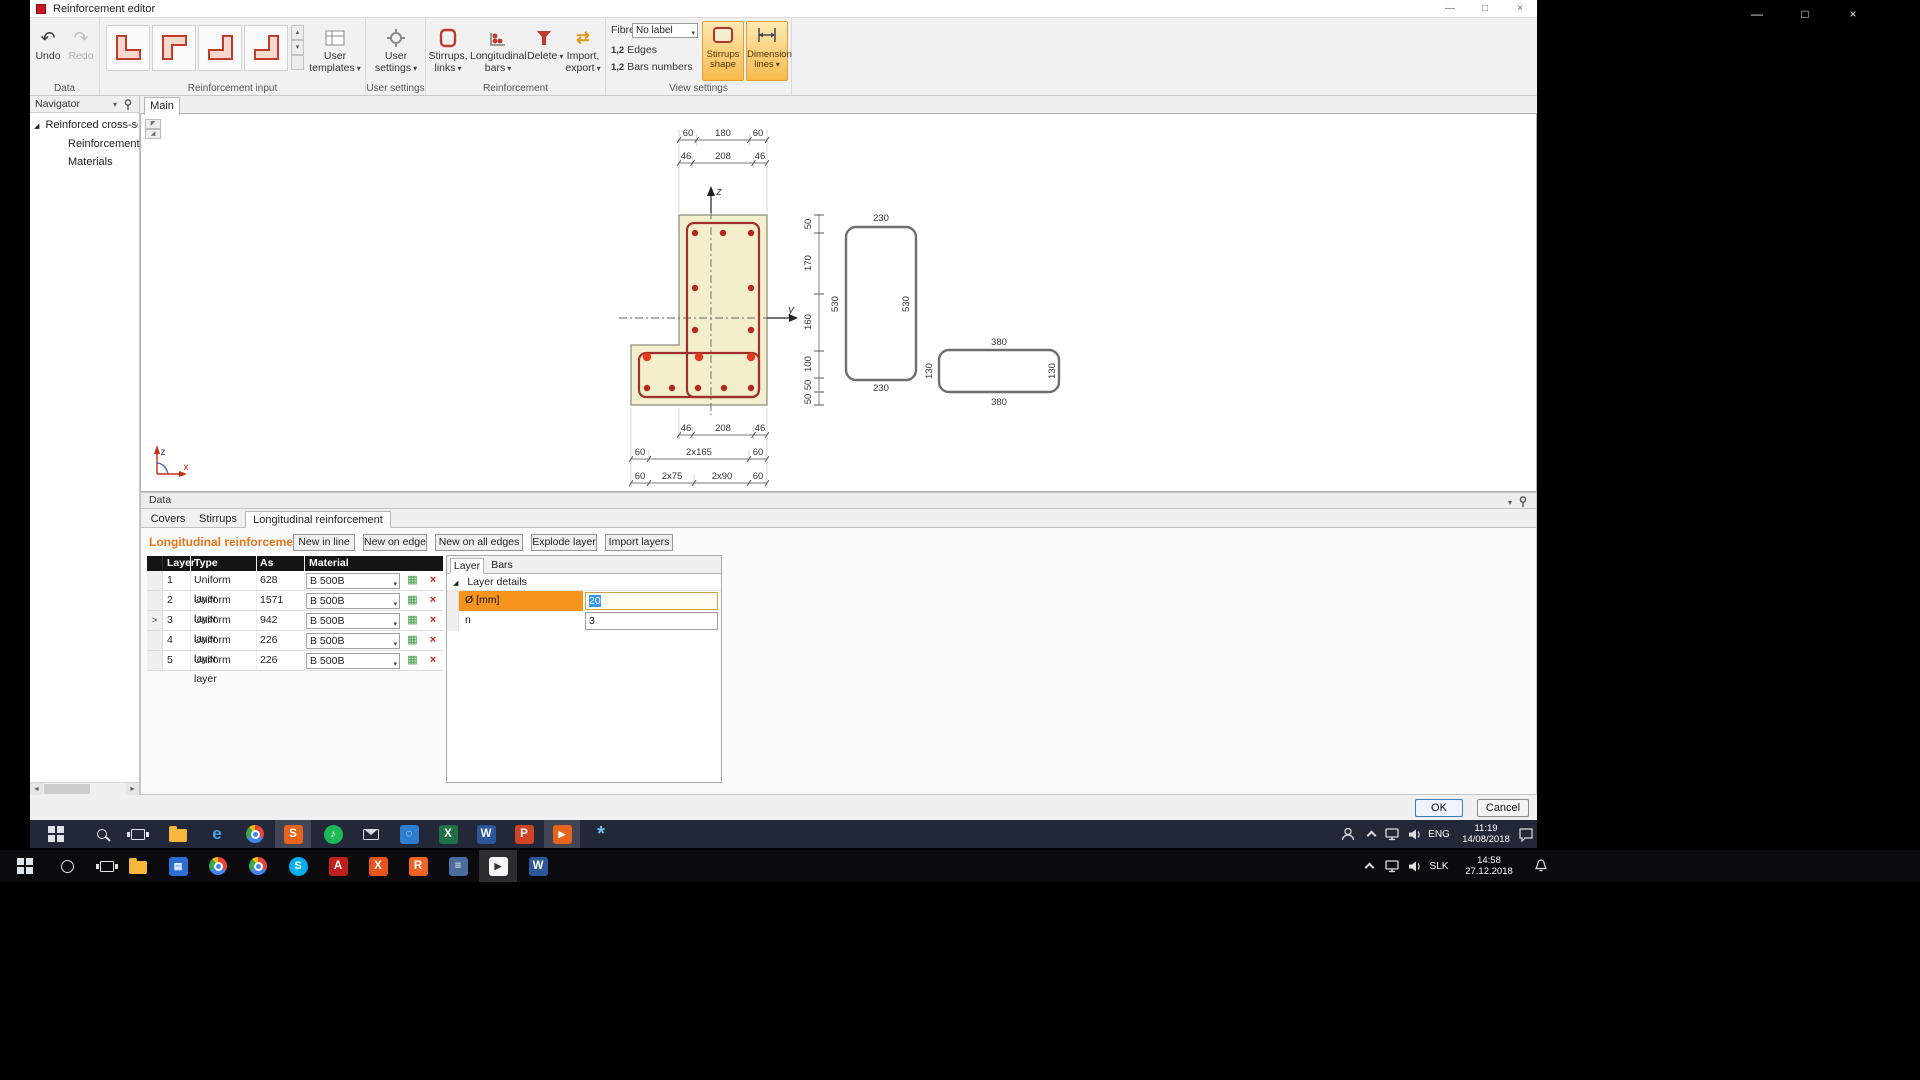 The height and width of the screenshot is (1080, 1920). I want to click on outer-minimize-button: —, so click(1757, 14).